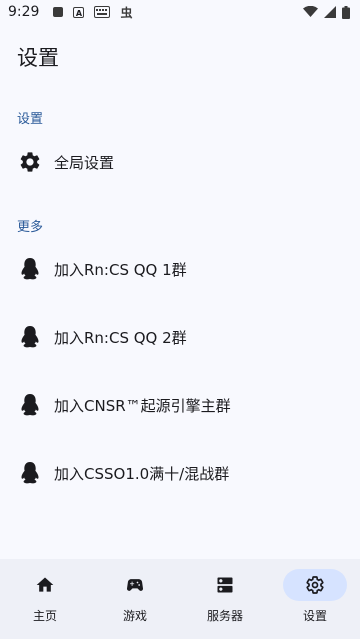  What do you see at coordinates (30, 227) in the screenshot?
I see `section-header-more: 更多` at bounding box center [30, 227].